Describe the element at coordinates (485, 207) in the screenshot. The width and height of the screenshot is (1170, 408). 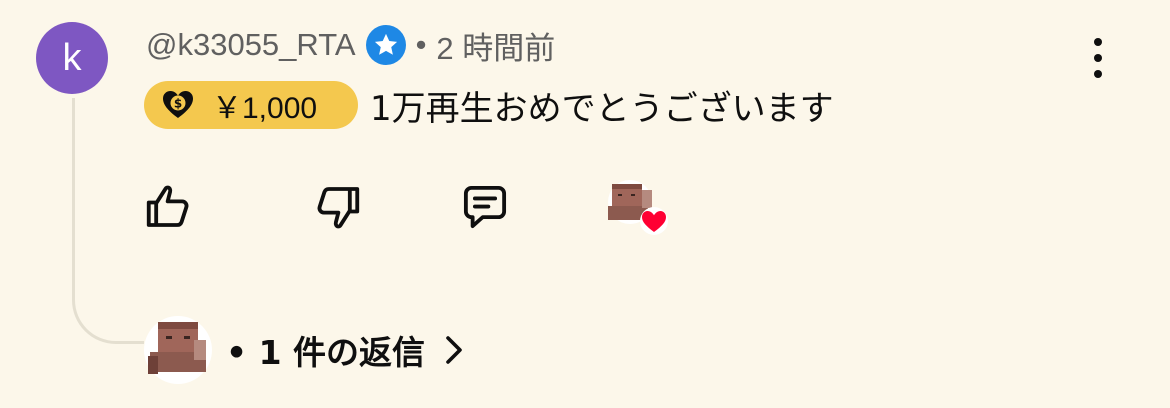
I see `reply-comment-icon` at that location.